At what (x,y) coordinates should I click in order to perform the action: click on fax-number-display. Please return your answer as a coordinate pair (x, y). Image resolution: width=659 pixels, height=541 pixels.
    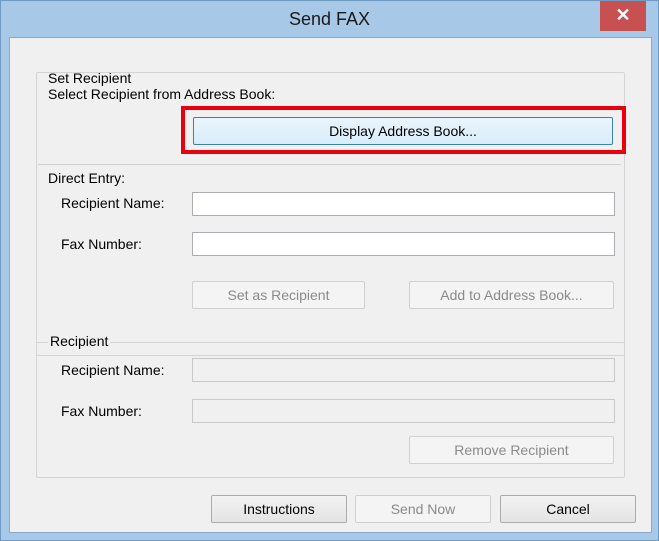
    Looking at the image, I should click on (403, 411).